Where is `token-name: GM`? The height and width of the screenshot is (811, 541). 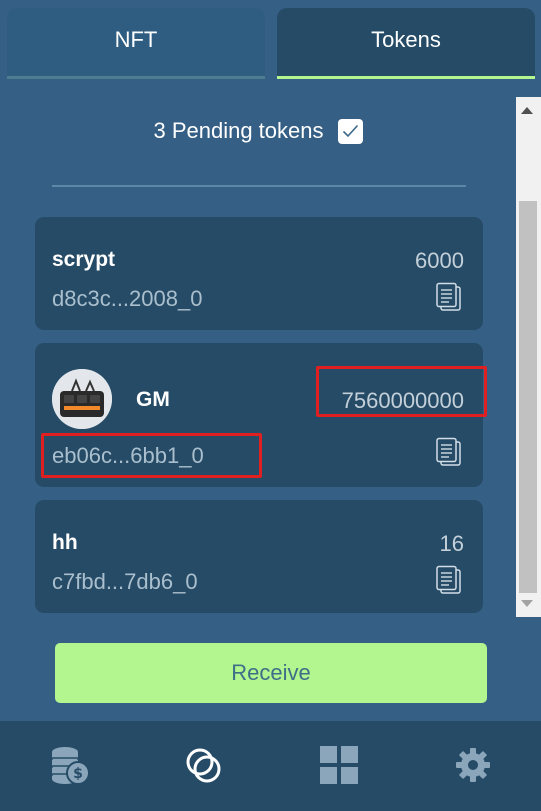
token-name: GM is located at coordinates (153, 399).